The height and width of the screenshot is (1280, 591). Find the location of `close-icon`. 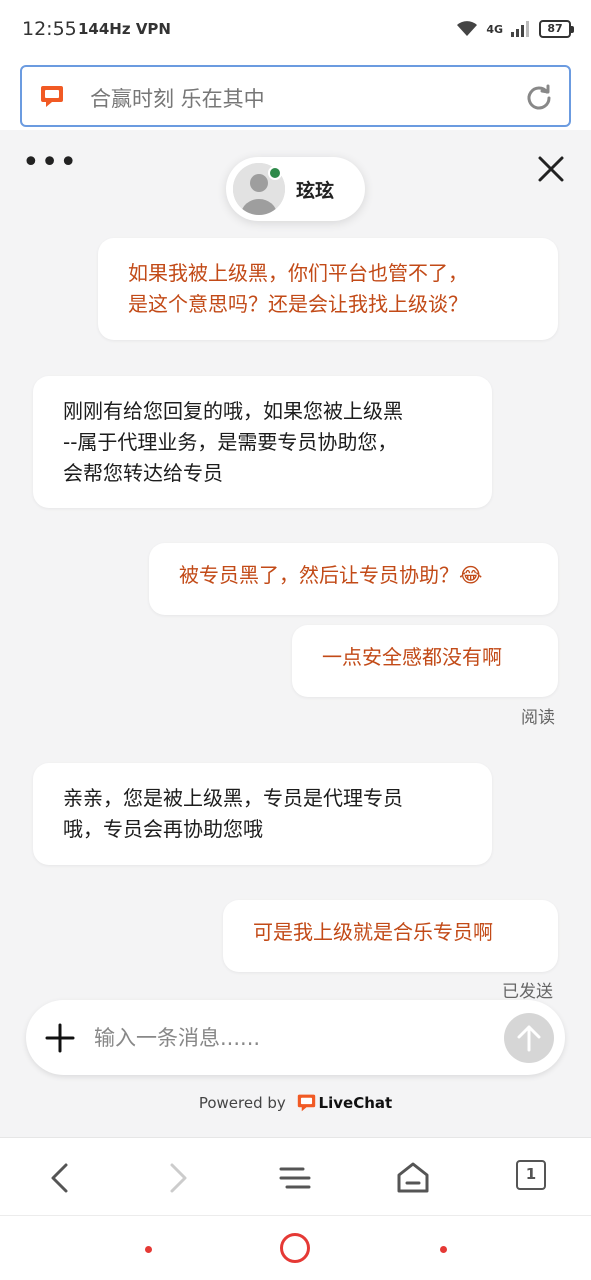

close-icon is located at coordinates (551, 169).